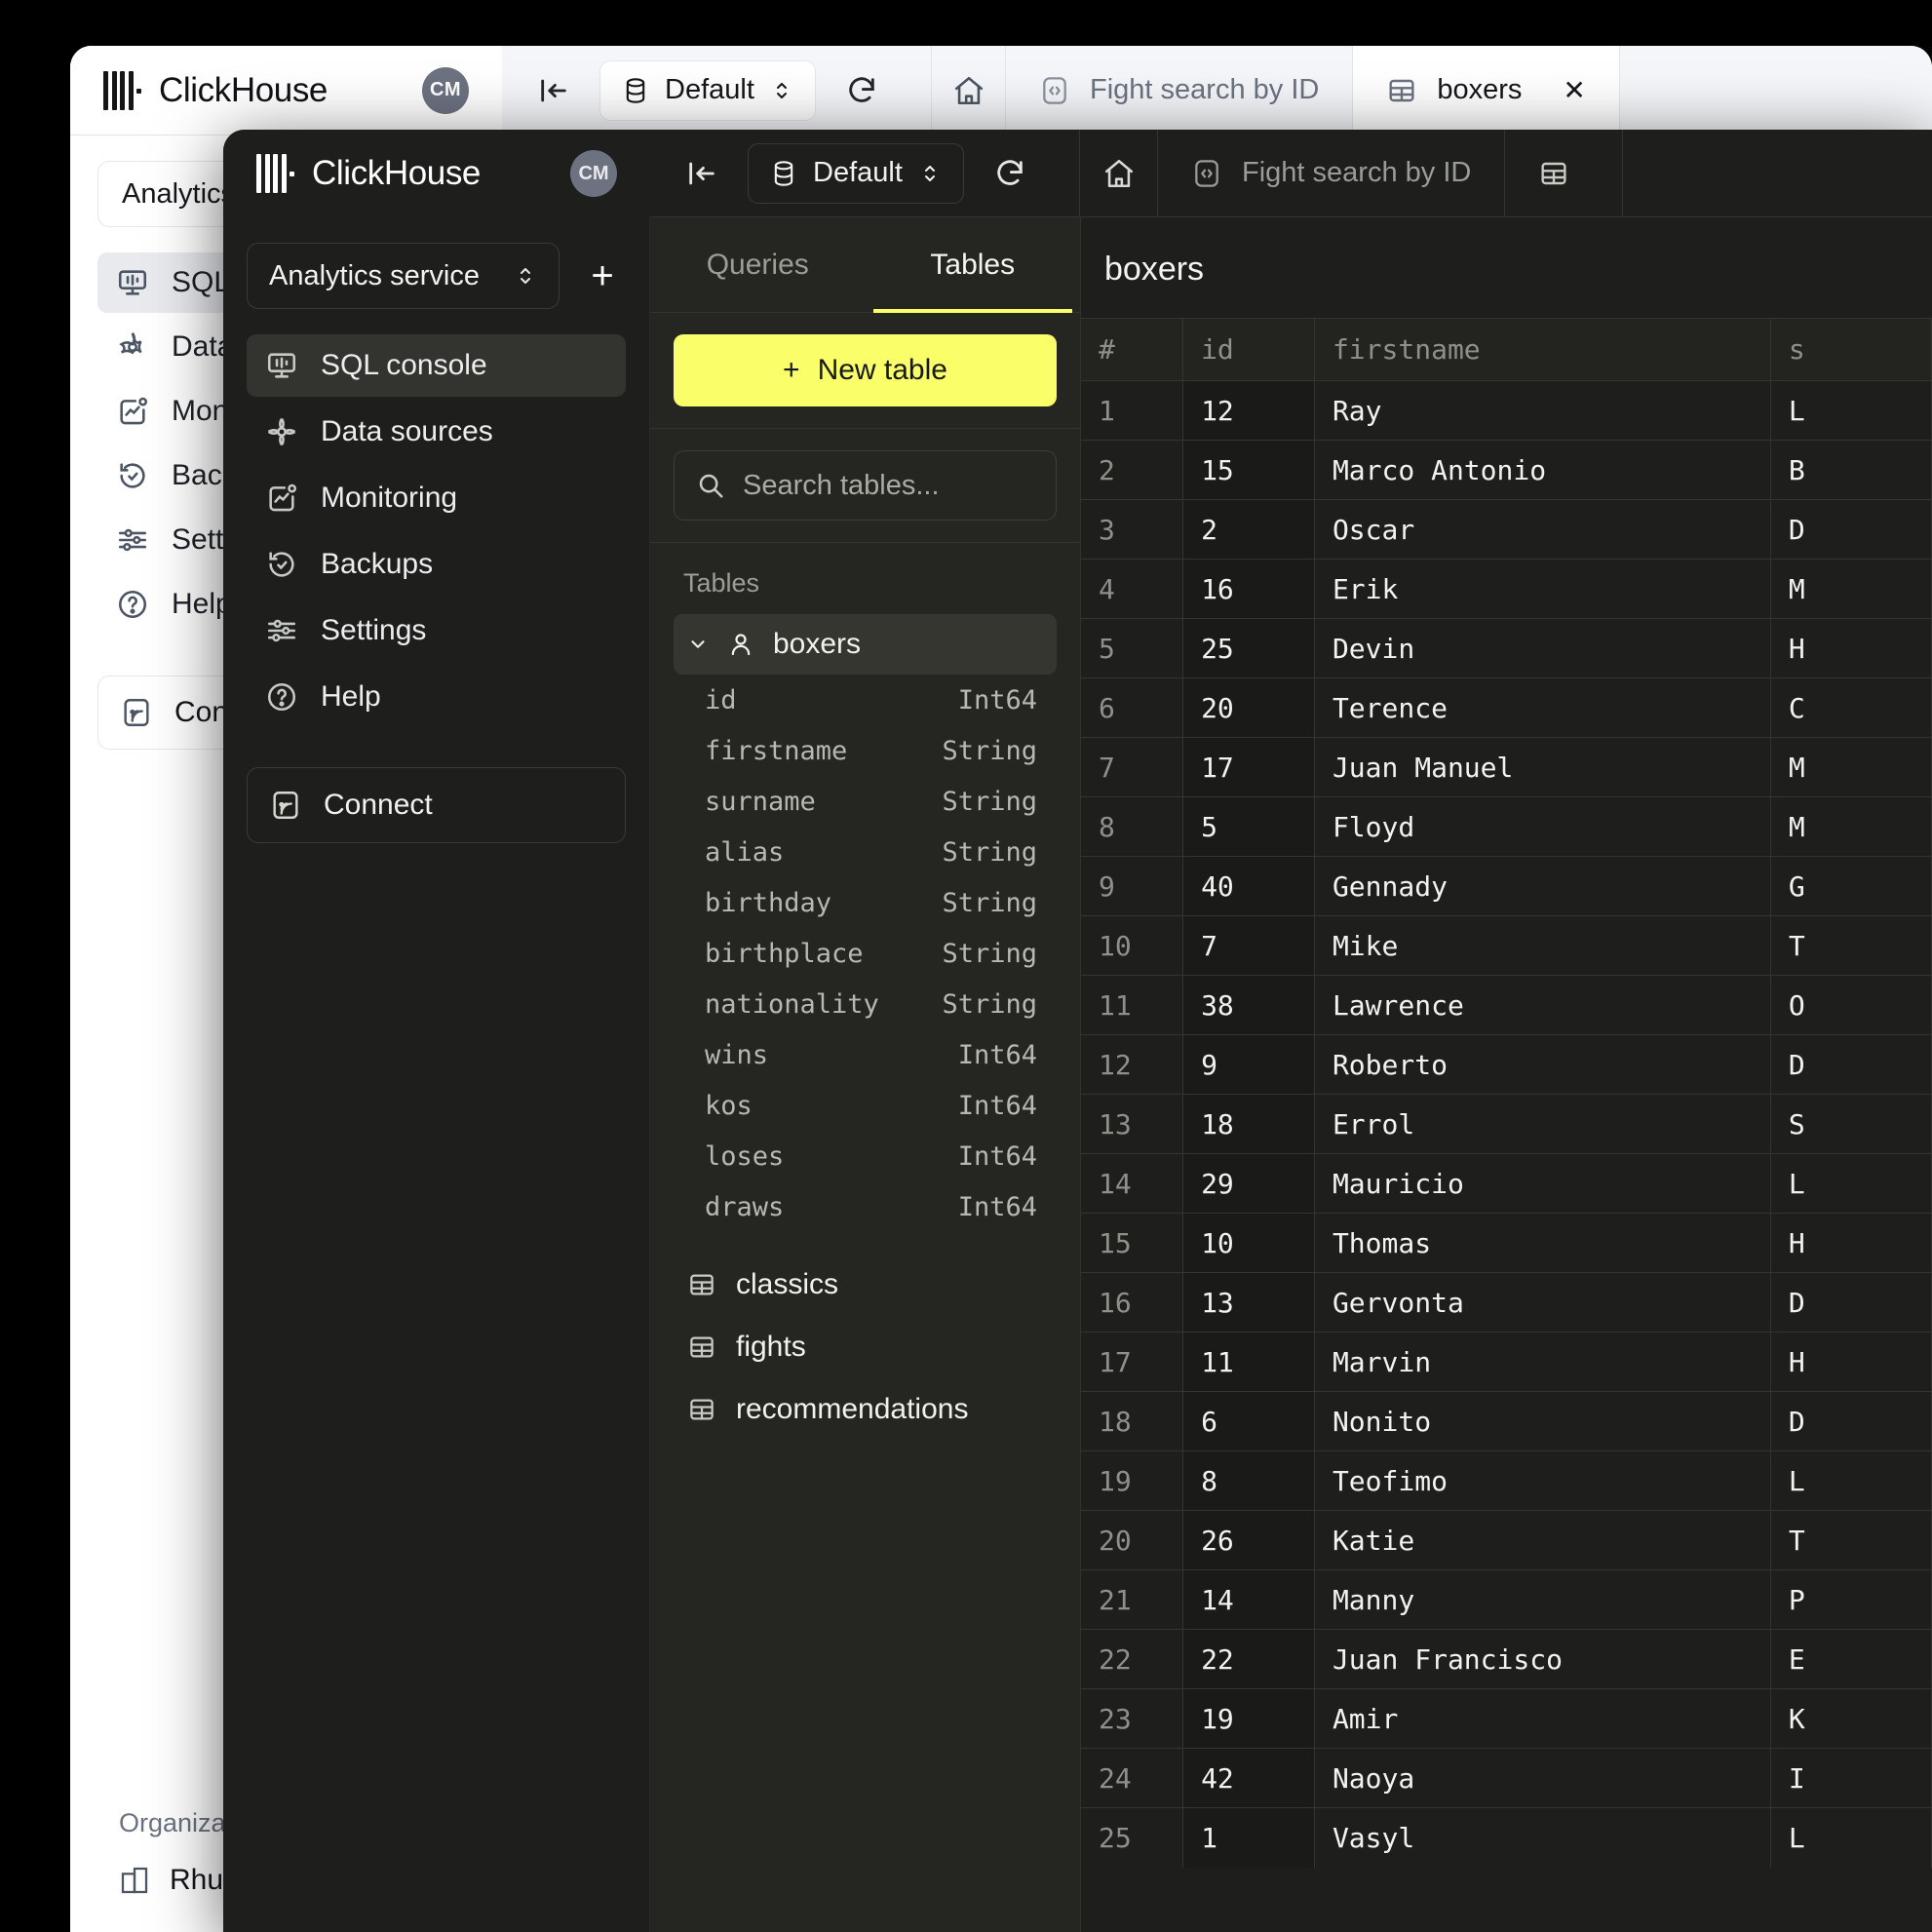 The height and width of the screenshot is (1932, 1932). Describe the element at coordinates (1506, 410) in the screenshot. I see `table-row: 1 12 Ray L` at that location.